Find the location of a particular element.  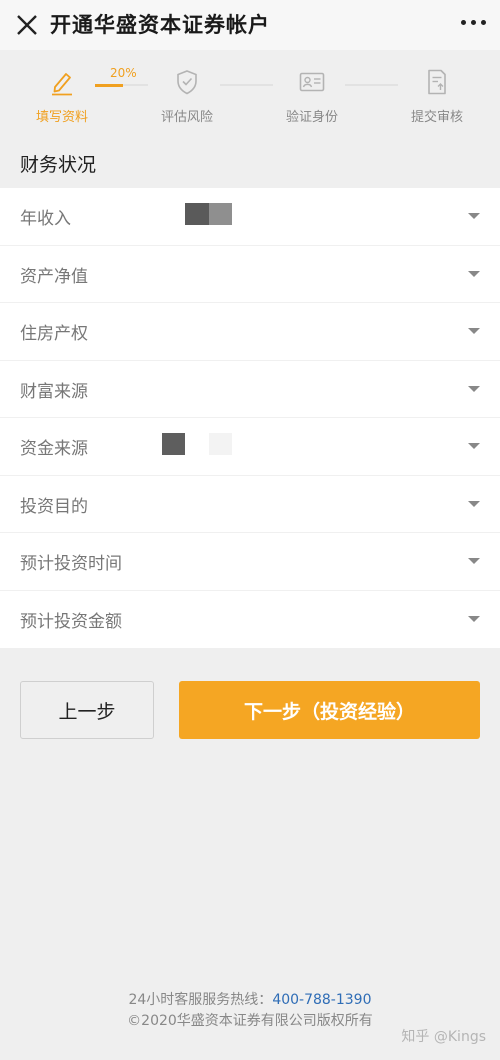

page-title: 开通华盛资本证券帐户 is located at coordinates (160, 25).